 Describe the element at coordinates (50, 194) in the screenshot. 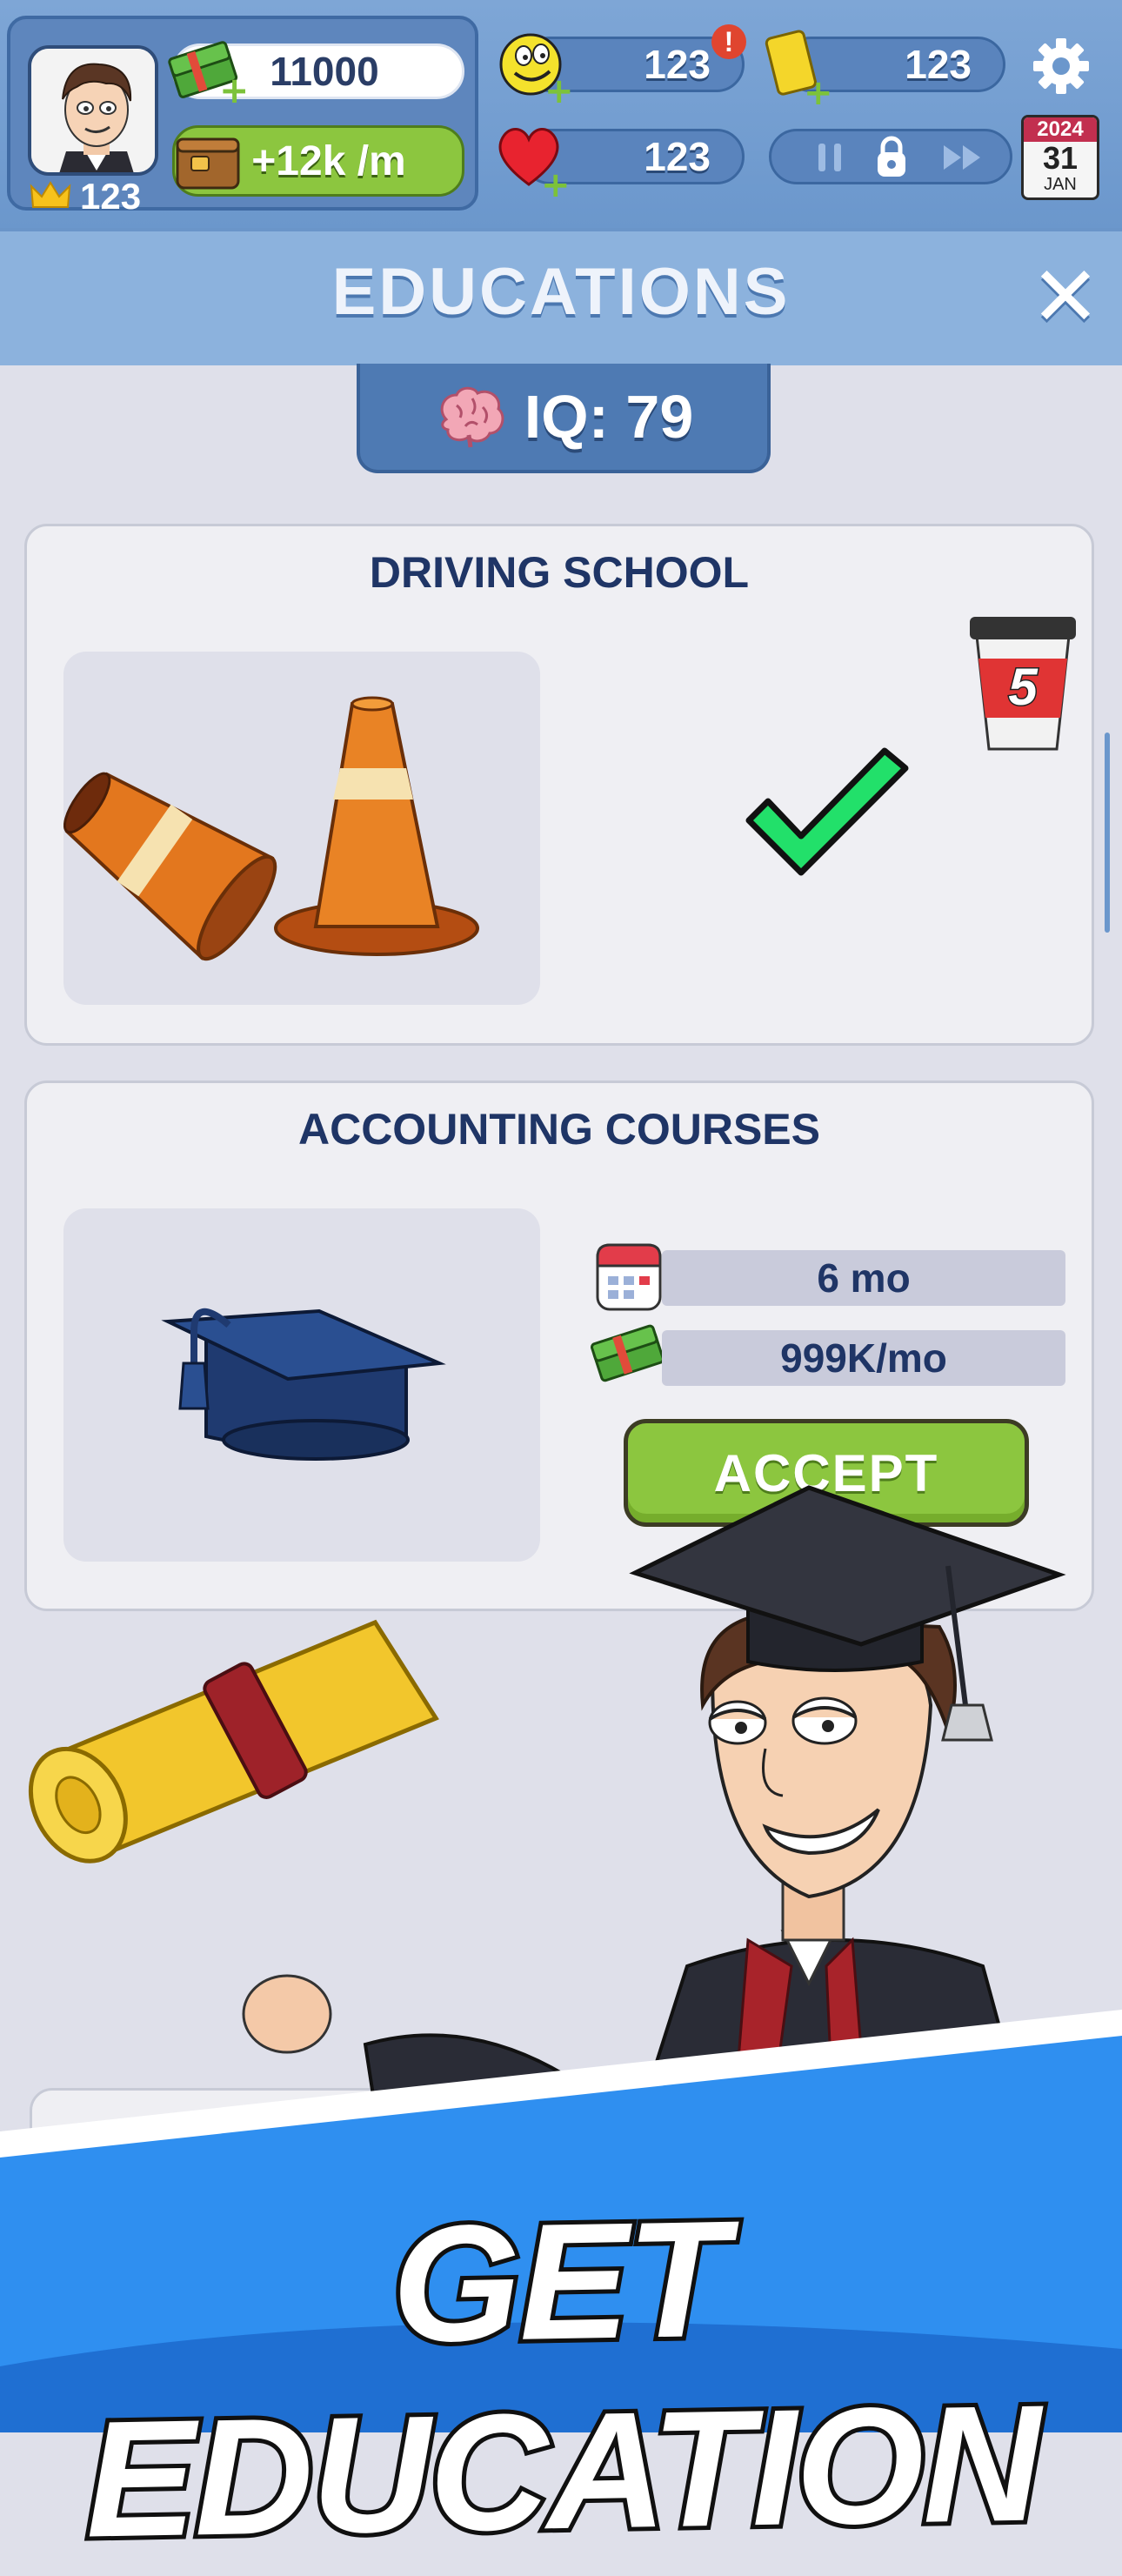

I see `crown-icon` at that location.